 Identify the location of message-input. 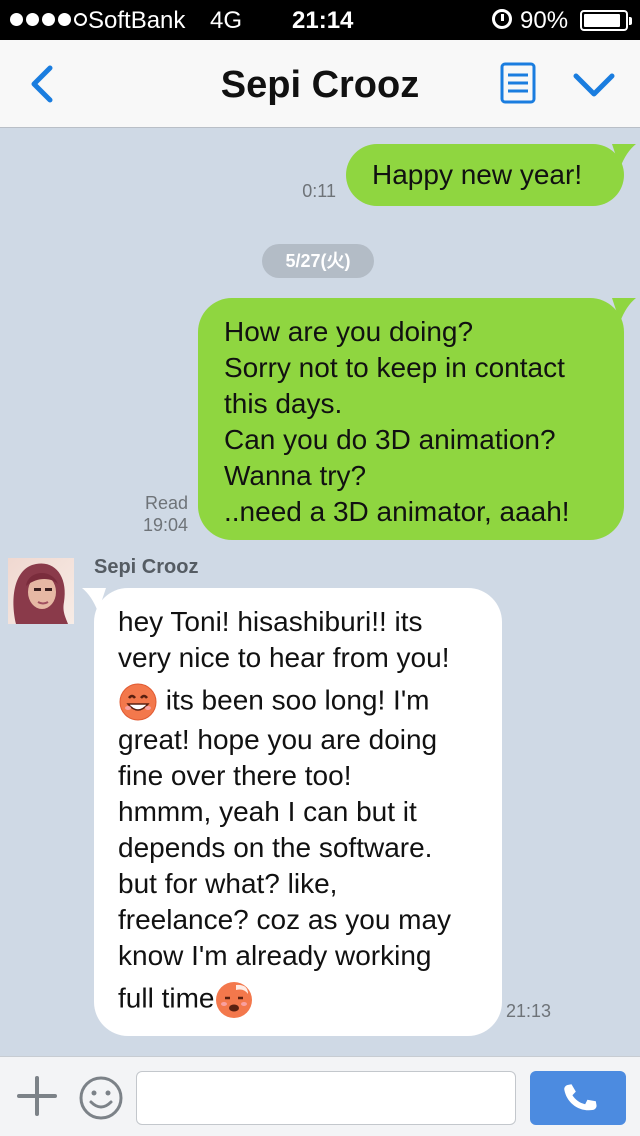
(326, 1098).